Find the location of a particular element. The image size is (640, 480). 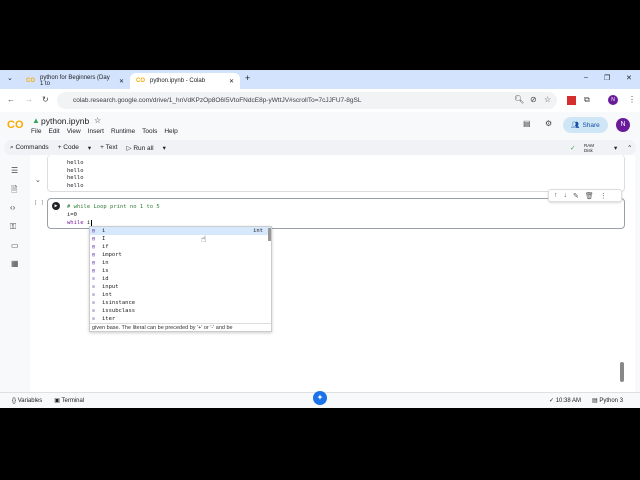

terminal-table-icon: ▦ is located at coordinates (15, 263).